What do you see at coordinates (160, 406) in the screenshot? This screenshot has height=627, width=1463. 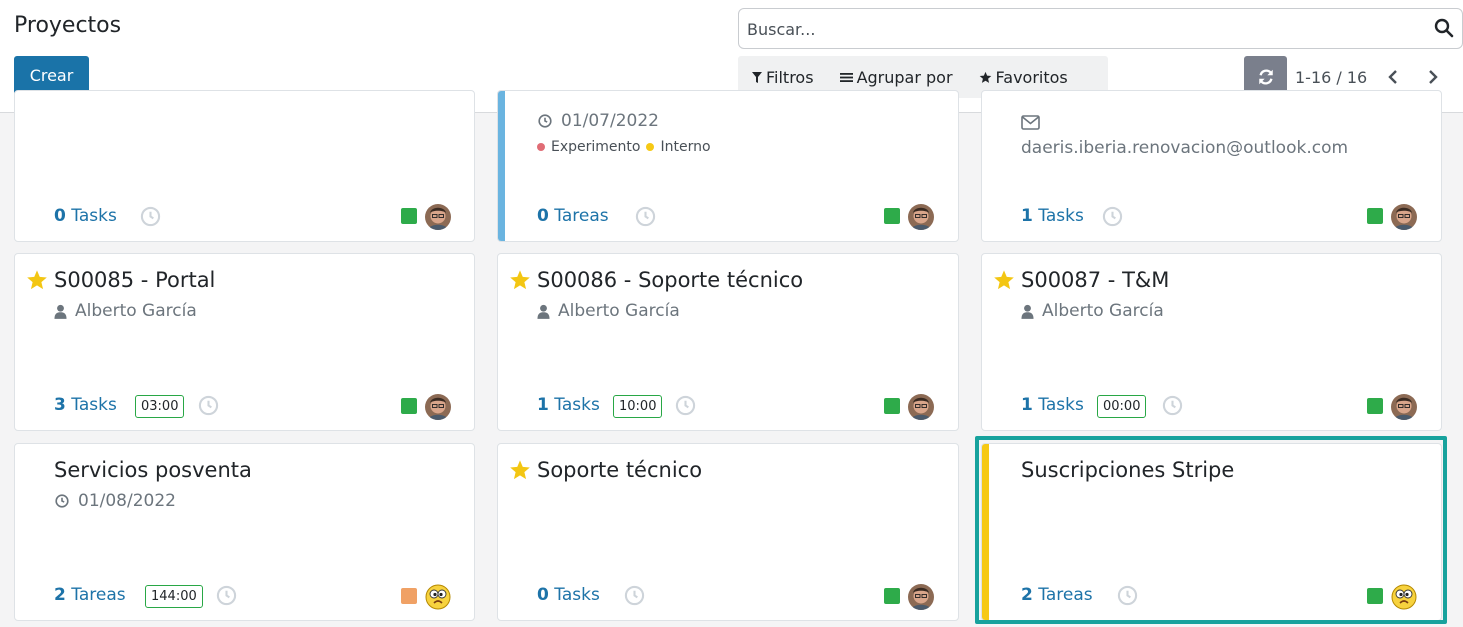 I see `allocated-hours-badge: 03:00` at bounding box center [160, 406].